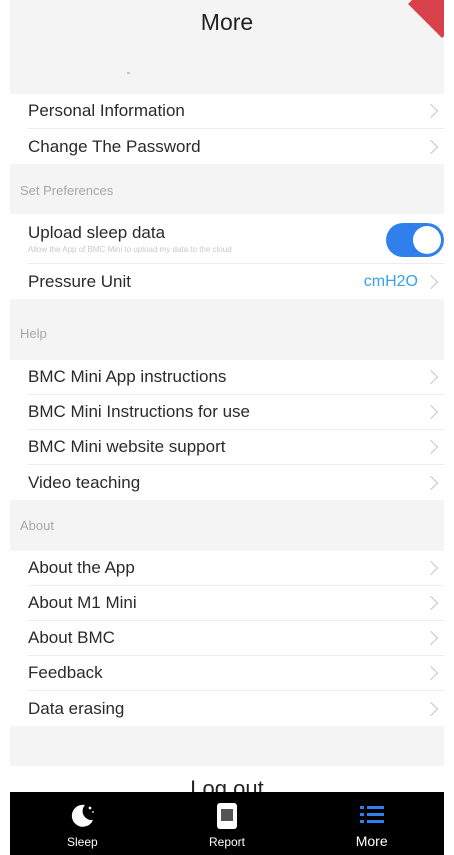 The width and height of the screenshot is (454, 855). Describe the element at coordinates (84, 482) in the screenshot. I see `list-item-label: Video teaching` at that location.